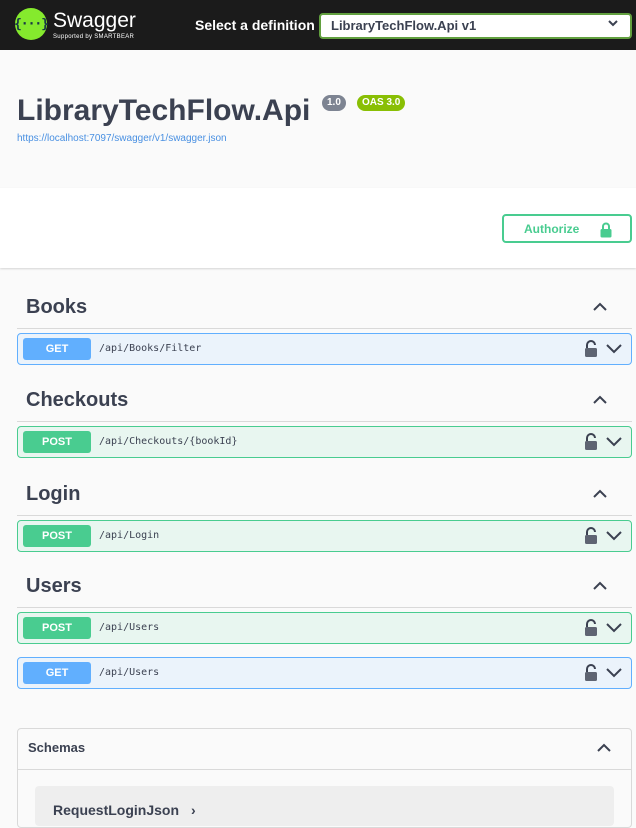 This screenshot has width=636, height=828. Describe the element at coordinates (324, 442) in the screenshot. I see `operation-row: POST/api/Checkouts/{bookId}` at that location.